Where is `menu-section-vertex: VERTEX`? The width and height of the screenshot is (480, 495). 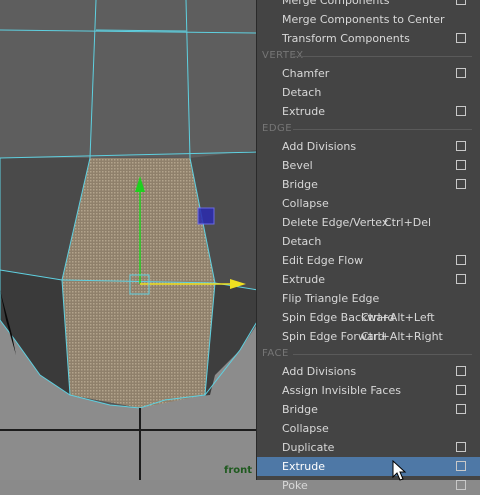 menu-section-vertex: VERTEX is located at coordinates (368, 56).